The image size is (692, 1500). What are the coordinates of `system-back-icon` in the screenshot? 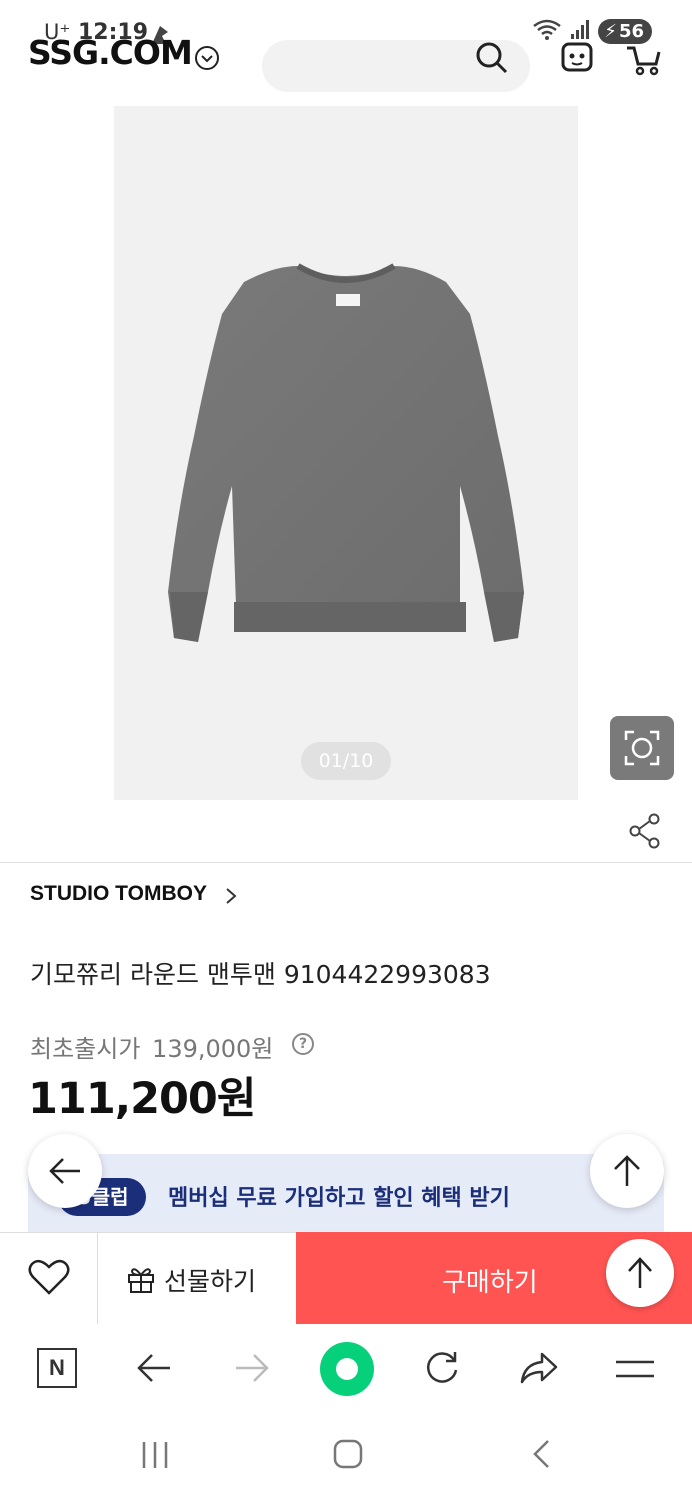 It's located at (542, 1456).